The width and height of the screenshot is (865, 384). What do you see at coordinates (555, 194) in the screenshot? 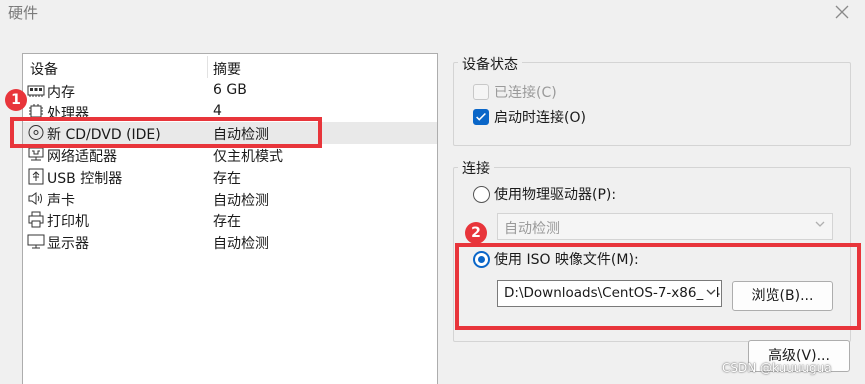
I see `physical-drive-label: 使用物理驱动器(P):` at bounding box center [555, 194].